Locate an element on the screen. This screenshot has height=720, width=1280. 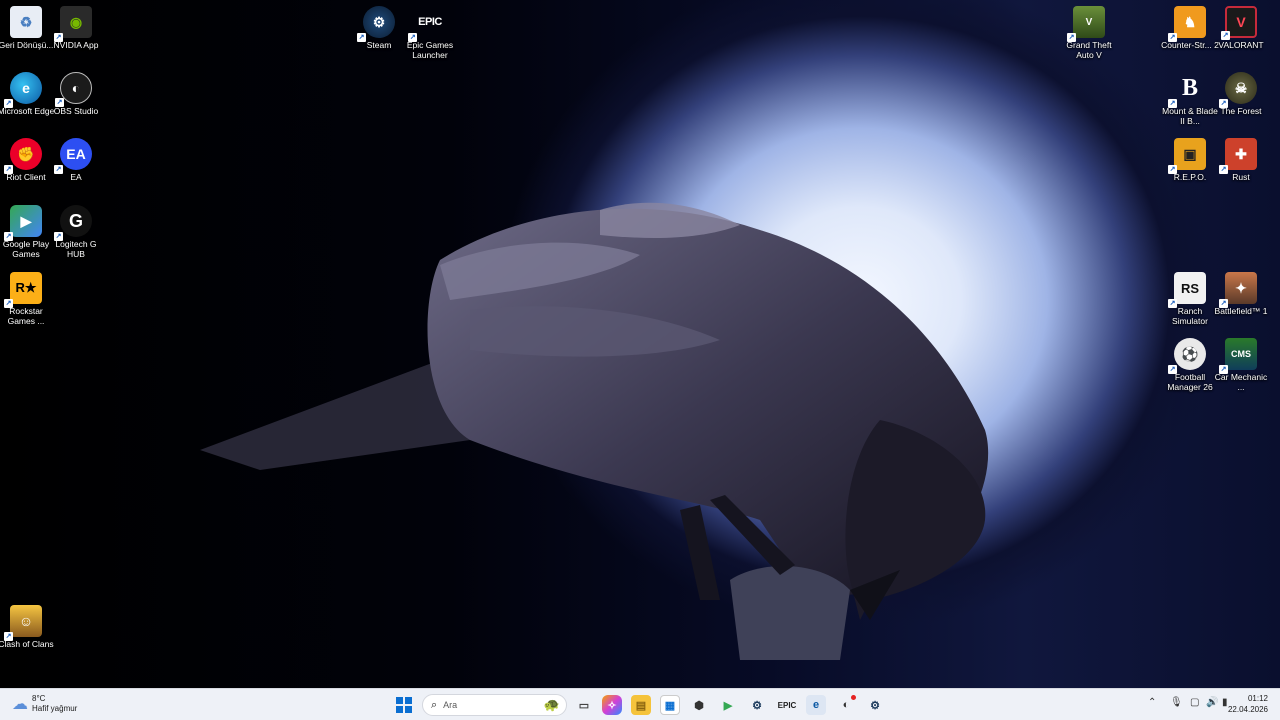
car-mechanic-icon: CMS ↗ is located at coordinates (1238, 356).